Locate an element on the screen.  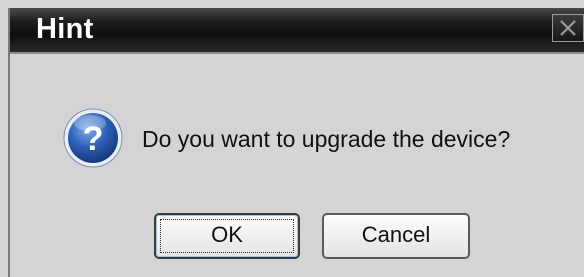
cancel-button-label: Cancel is located at coordinates (396, 234).